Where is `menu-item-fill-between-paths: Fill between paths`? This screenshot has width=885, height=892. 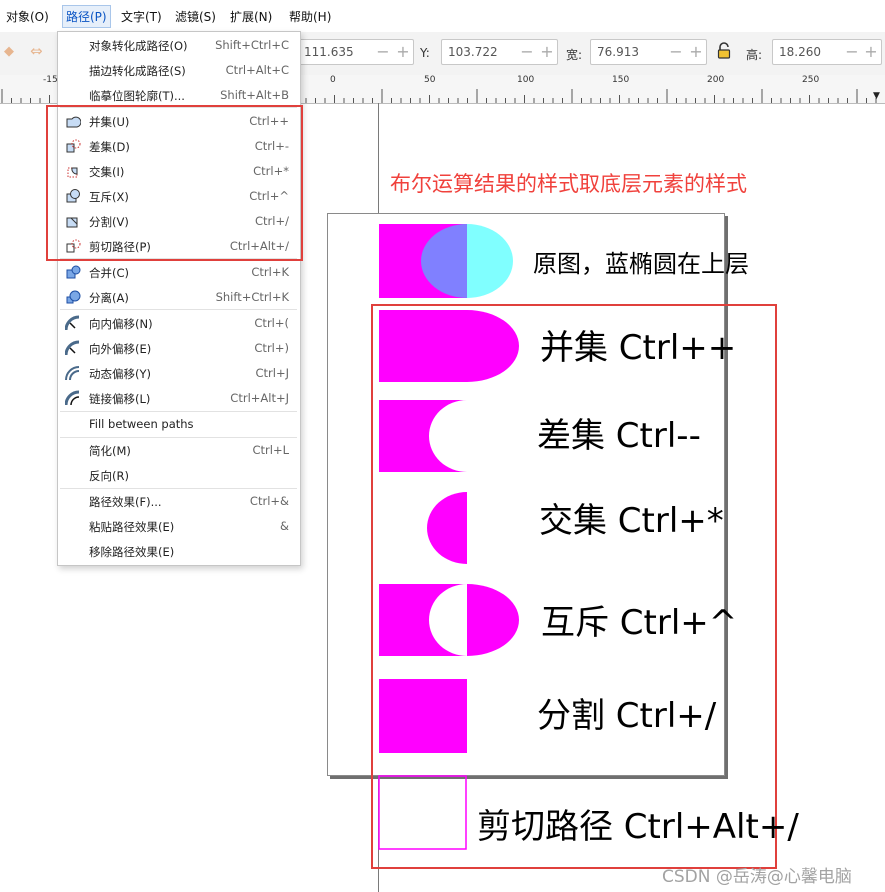 menu-item-fill-between-paths: Fill between paths is located at coordinates (178, 424).